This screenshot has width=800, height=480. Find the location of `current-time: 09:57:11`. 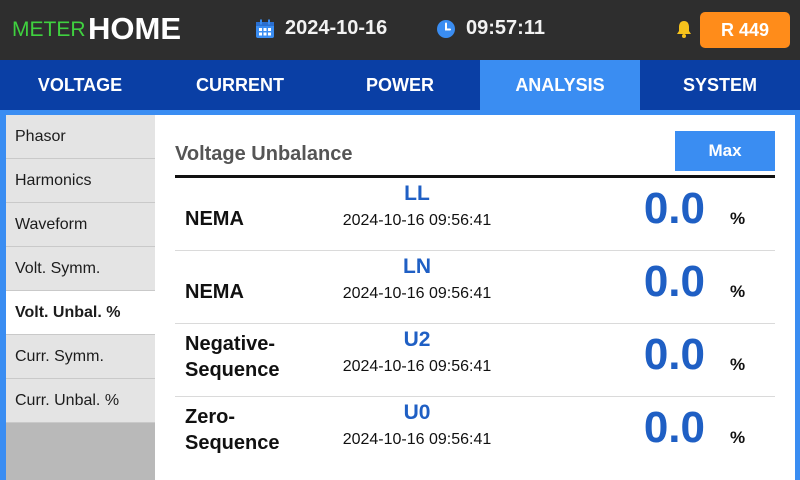

current-time: 09:57:11 is located at coordinates (505, 28).